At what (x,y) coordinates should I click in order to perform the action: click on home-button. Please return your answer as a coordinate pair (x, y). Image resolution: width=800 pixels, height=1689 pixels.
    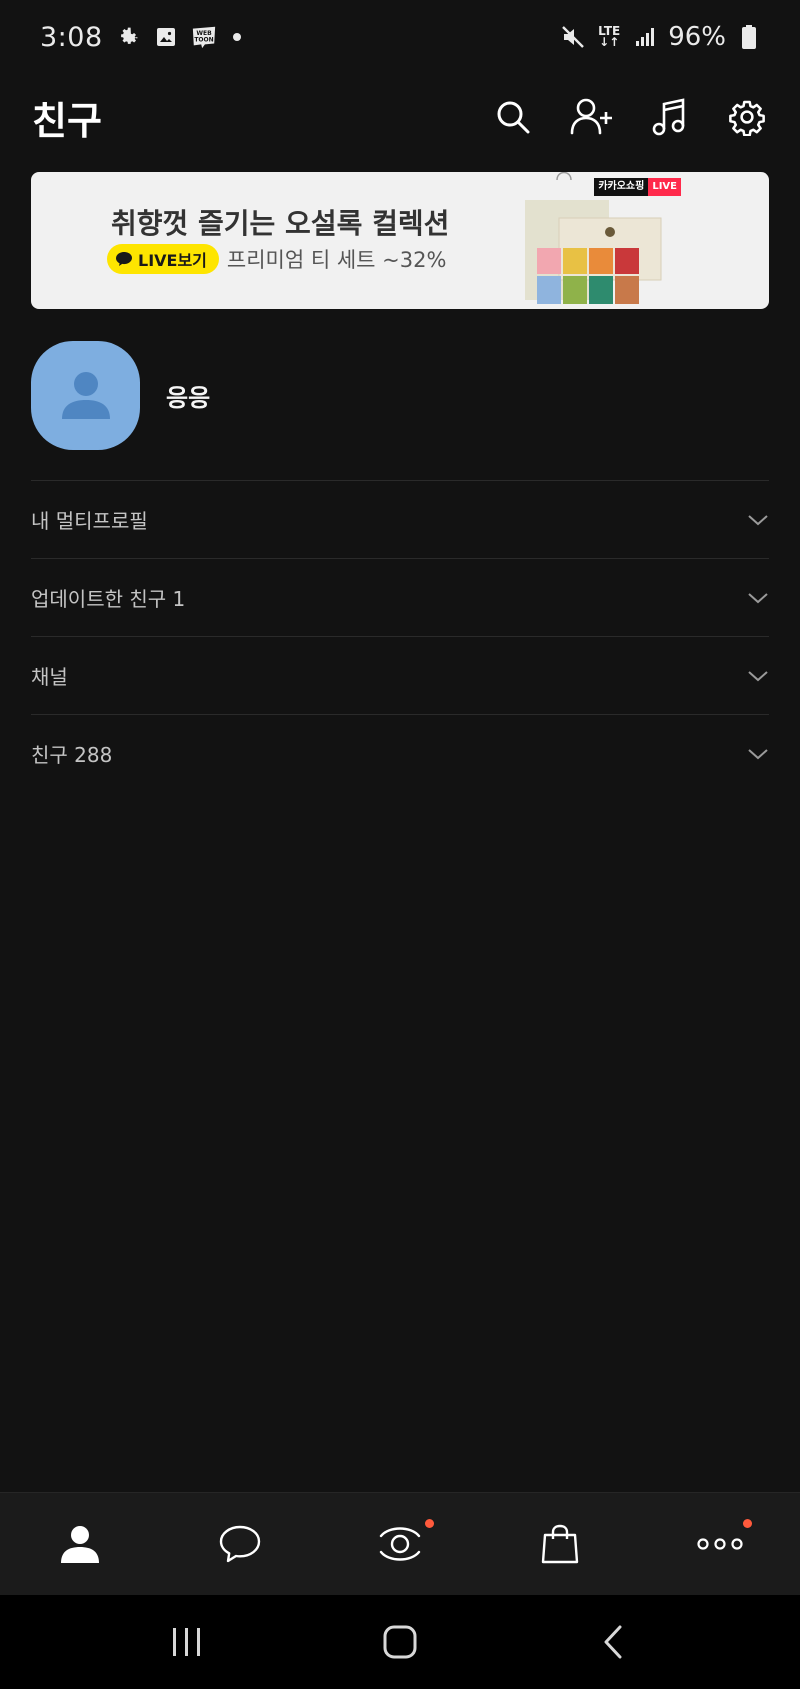
    Looking at the image, I should click on (400, 1642).